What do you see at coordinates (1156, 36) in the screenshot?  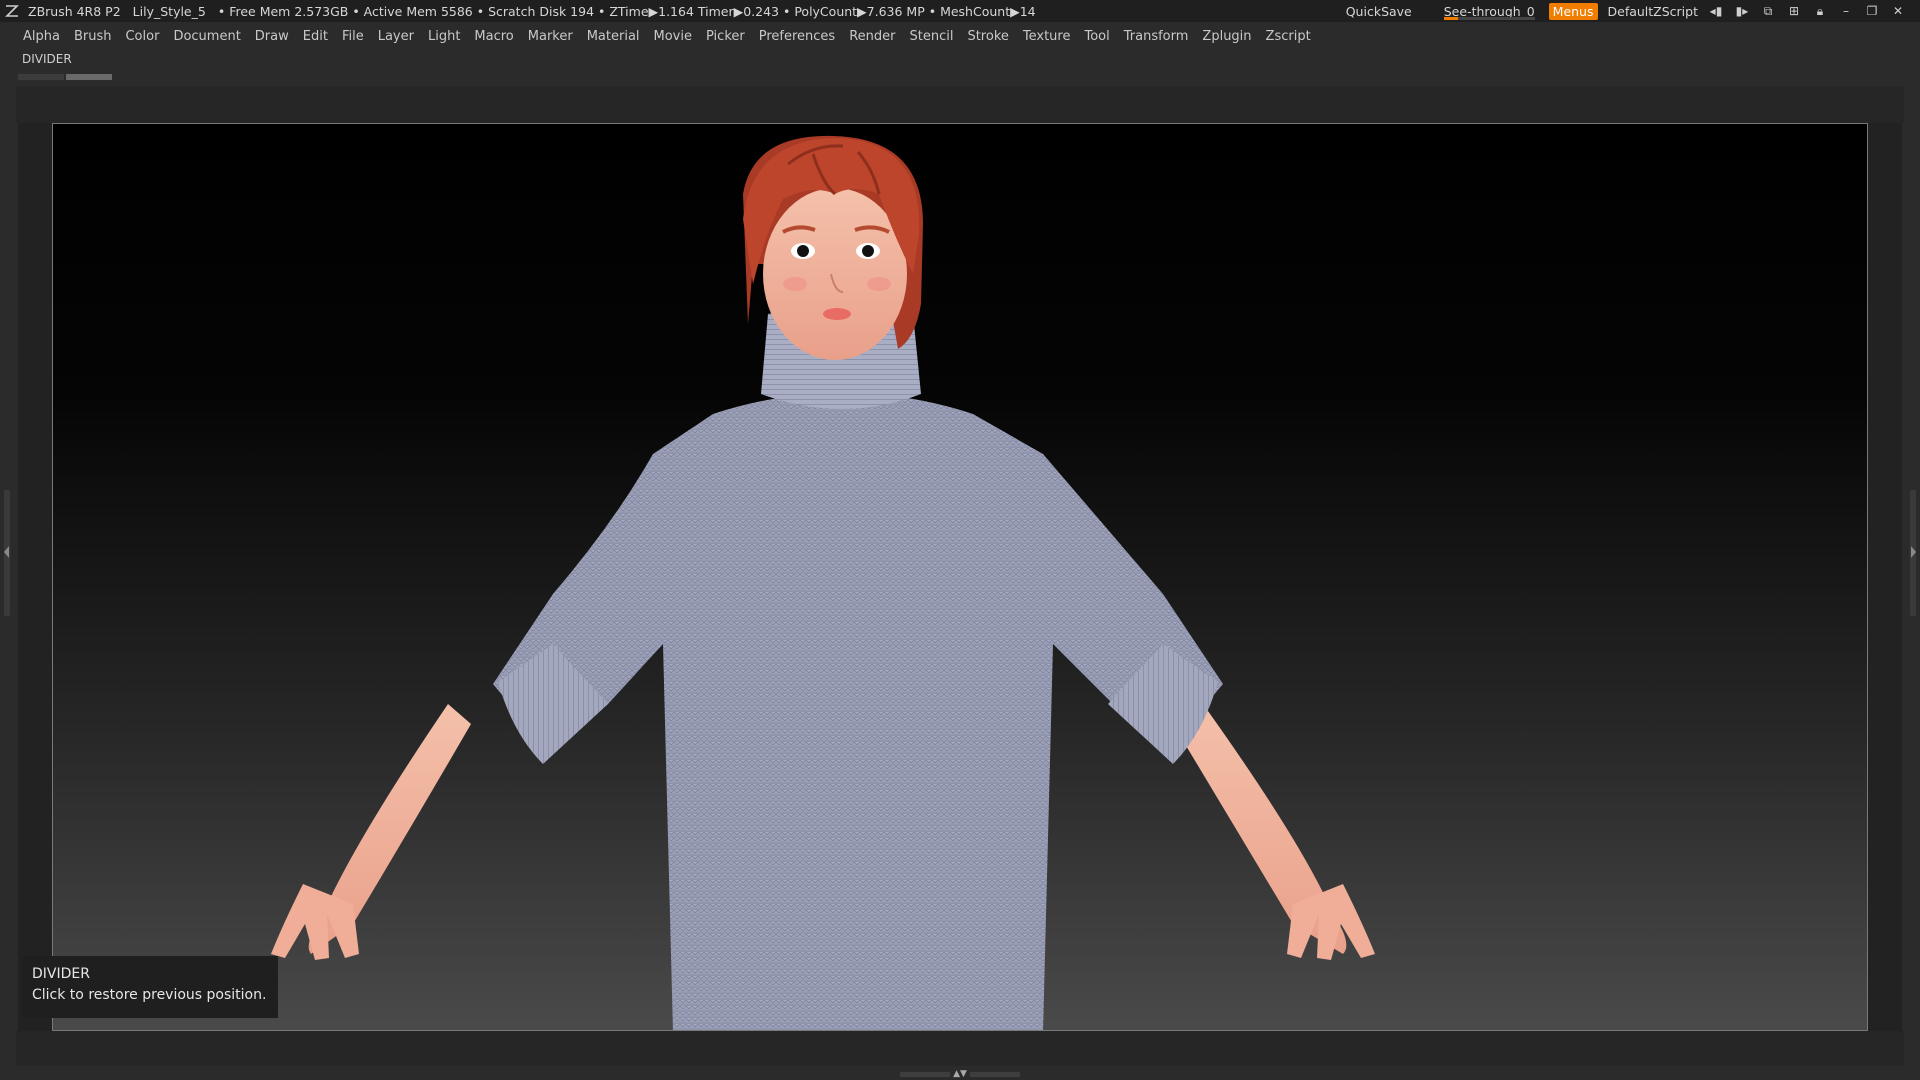 I see `menu-transform: Transform` at bounding box center [1156, 36].